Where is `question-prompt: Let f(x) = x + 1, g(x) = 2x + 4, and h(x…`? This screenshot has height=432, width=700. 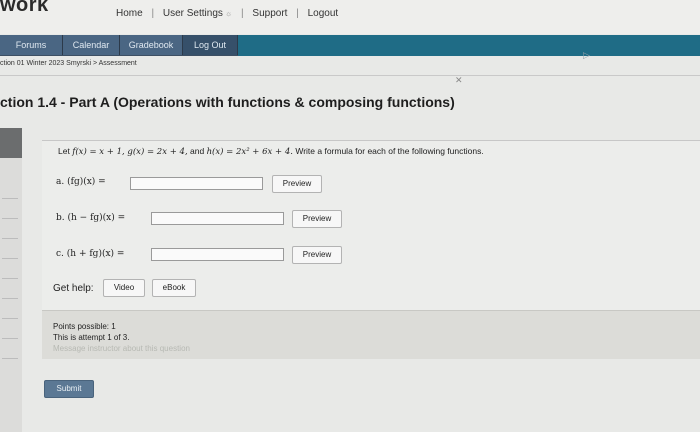 question-prompt: Let f(x) = x + 1, g(x) = 2x + 4, and h(x… is located at coordinates (271, 151).